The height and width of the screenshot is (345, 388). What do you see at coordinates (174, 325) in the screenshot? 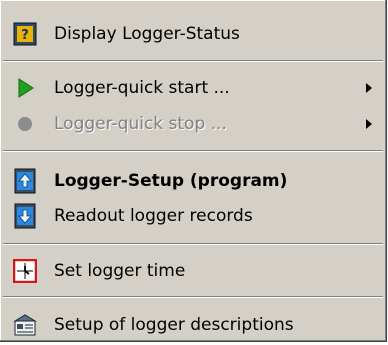
I see `menu-item-label: Setup of logger descriptions` at bounding box center [174, 325].